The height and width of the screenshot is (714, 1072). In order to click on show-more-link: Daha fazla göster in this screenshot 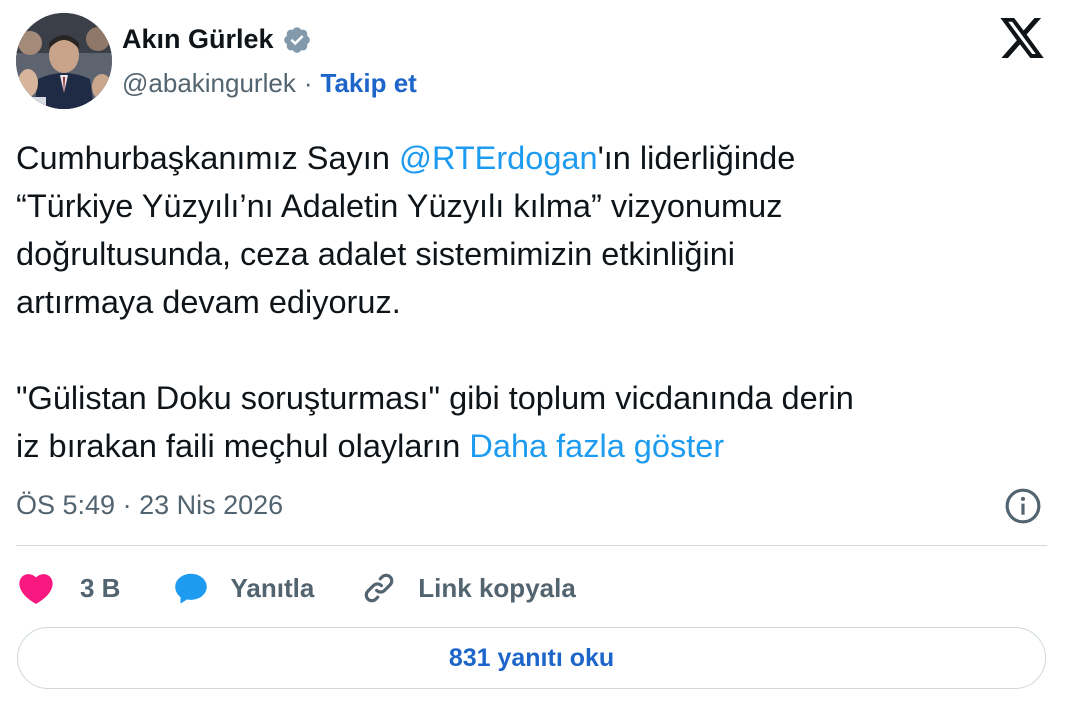, I will do `click(596, 446)`.